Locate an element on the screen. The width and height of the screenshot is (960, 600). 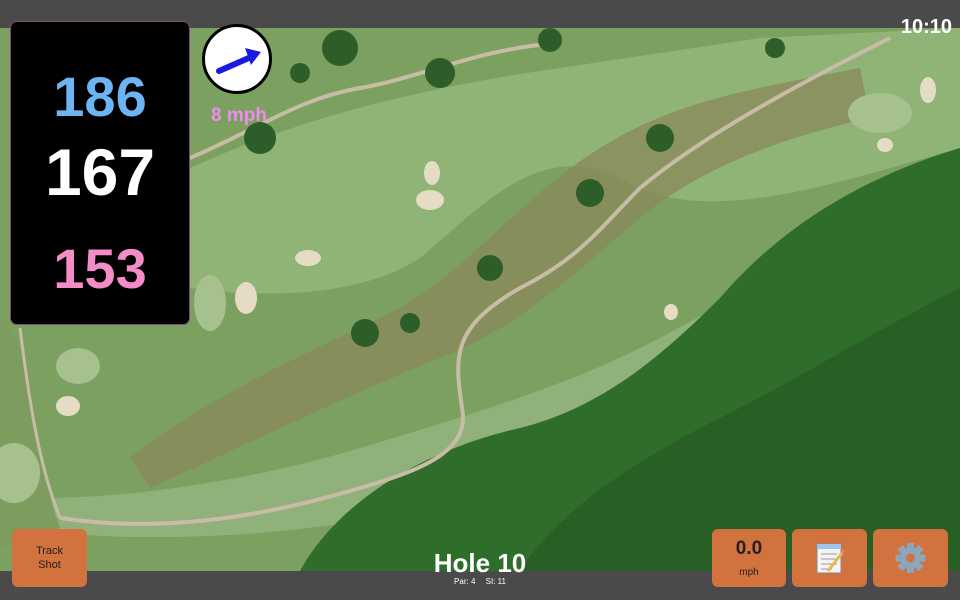
distance-panel: 186 167 153 is located at coordinates (100, 173).